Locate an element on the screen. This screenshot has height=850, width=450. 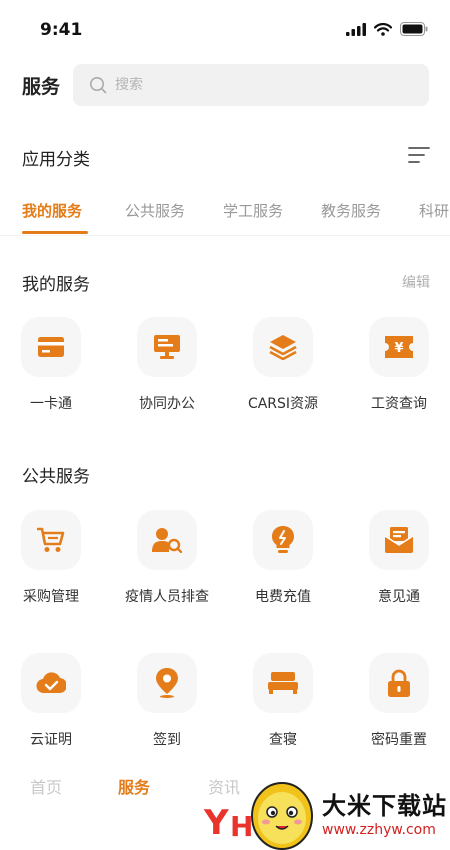
item-label: 疫情人员排查 is located at coordinates (167, 597).